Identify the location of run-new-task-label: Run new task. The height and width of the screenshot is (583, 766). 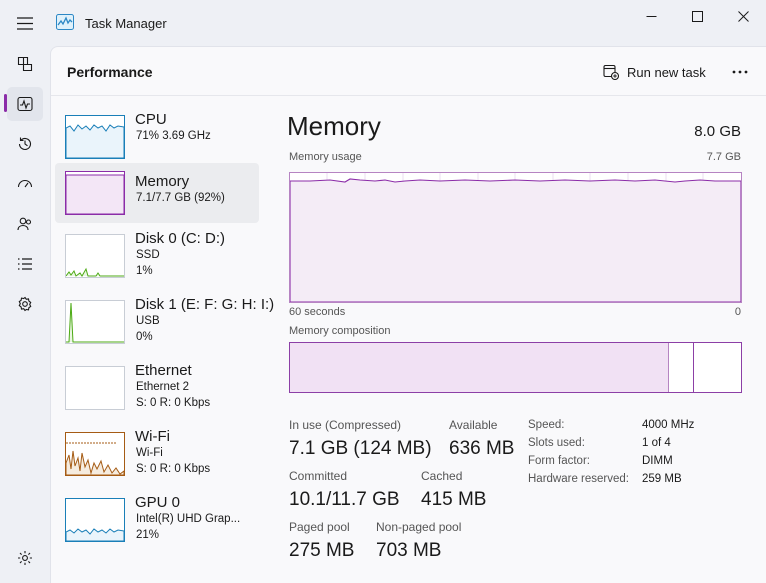
(666, 72).